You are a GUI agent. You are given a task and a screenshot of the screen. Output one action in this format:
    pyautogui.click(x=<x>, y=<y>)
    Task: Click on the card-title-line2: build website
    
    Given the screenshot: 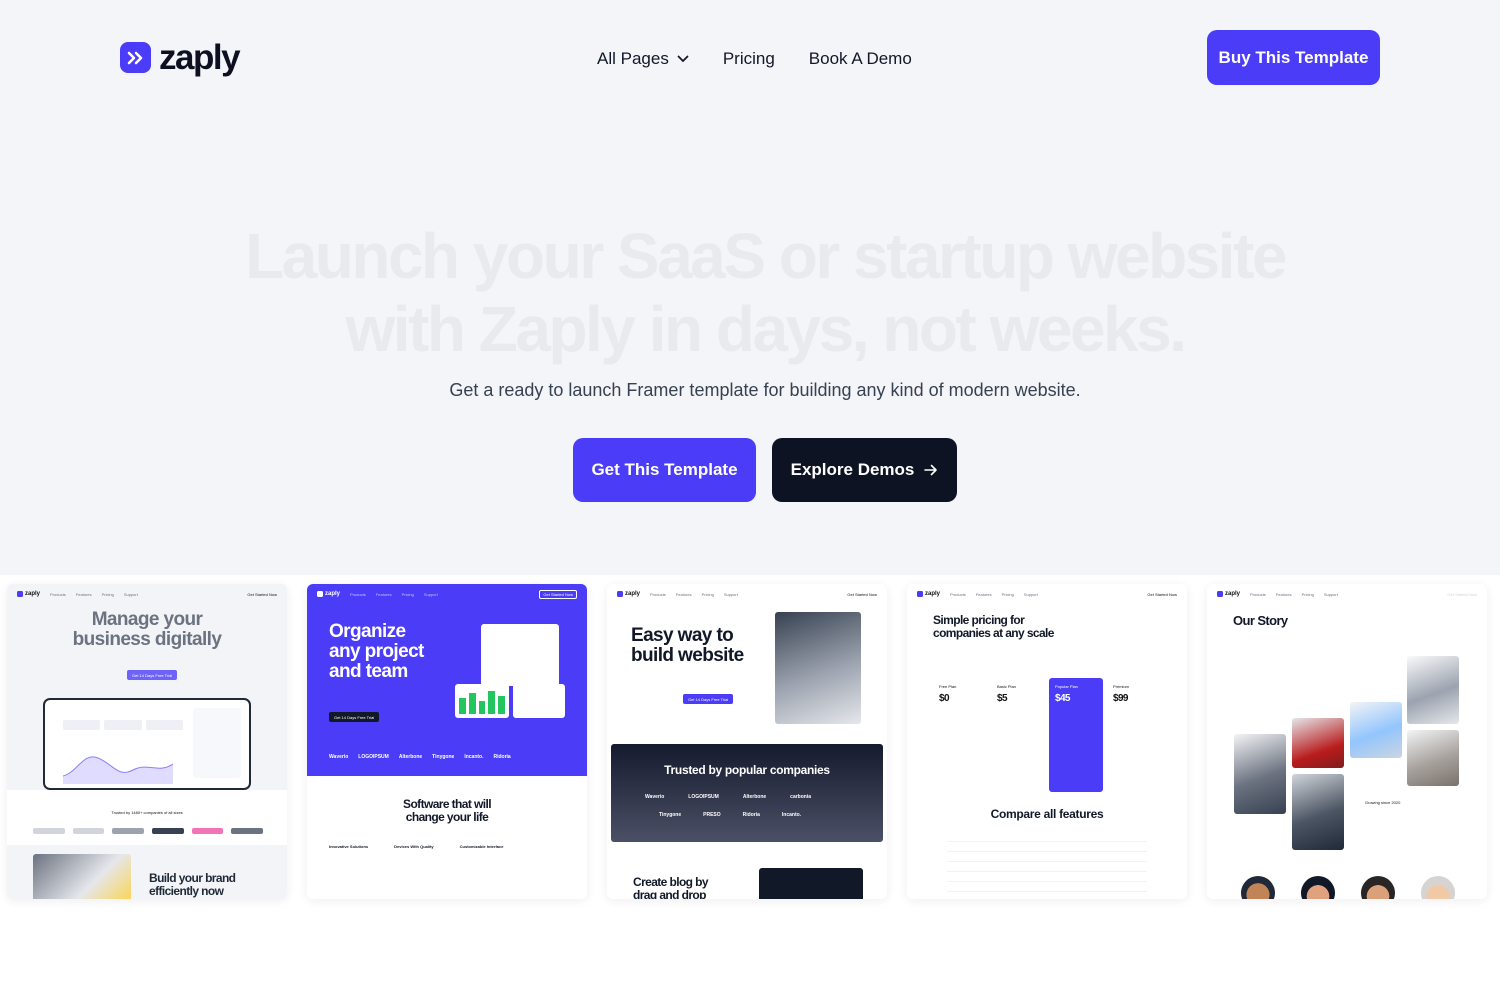 What is the action you would take?
    pyautogui.click(x=687, y=655)
    